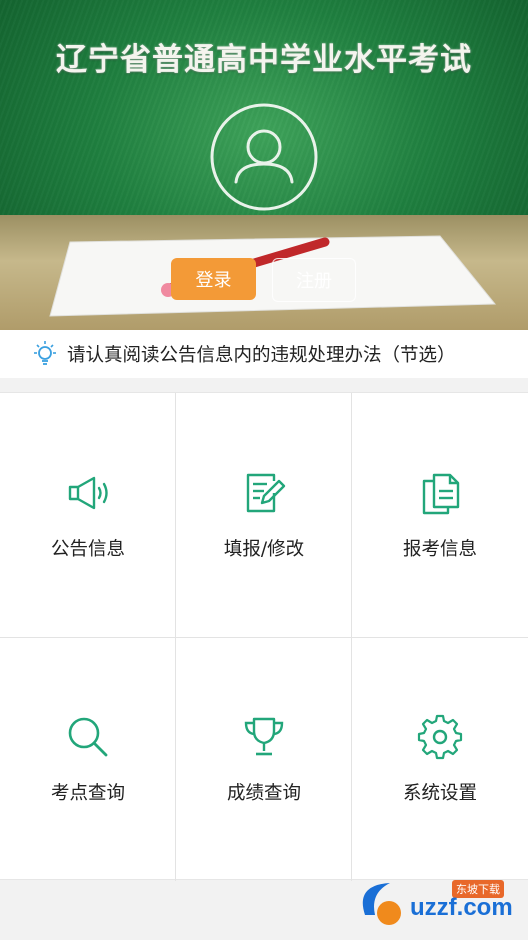 The height and width of the screenshot is (940, 528). Describe the element at coordinates (88, 737) in the screenshot. I see `search-icon` at that location.